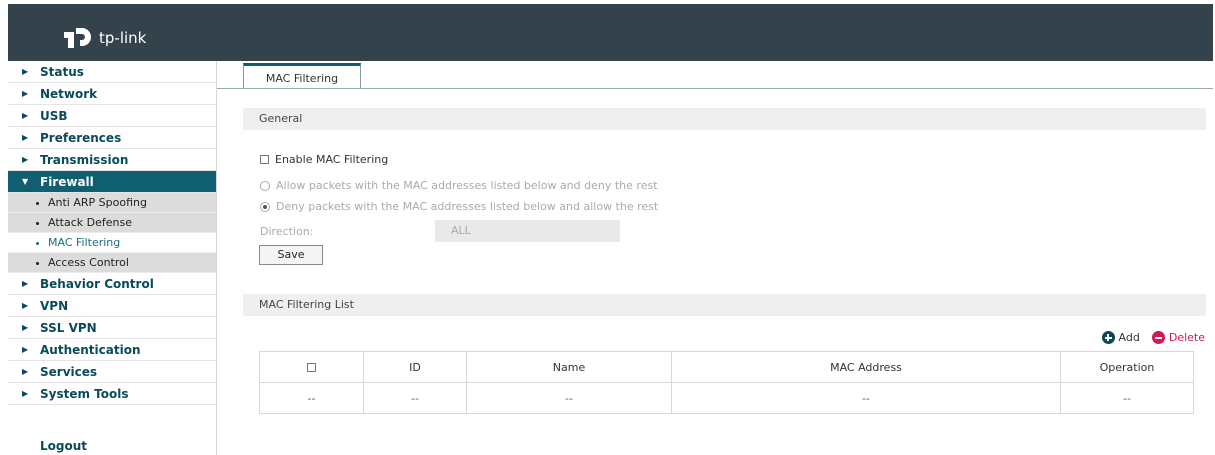  Describe the element at coordinates (97, 284) in the screenshot. I see `sidebar-item-label: Behavior Control` at that location.